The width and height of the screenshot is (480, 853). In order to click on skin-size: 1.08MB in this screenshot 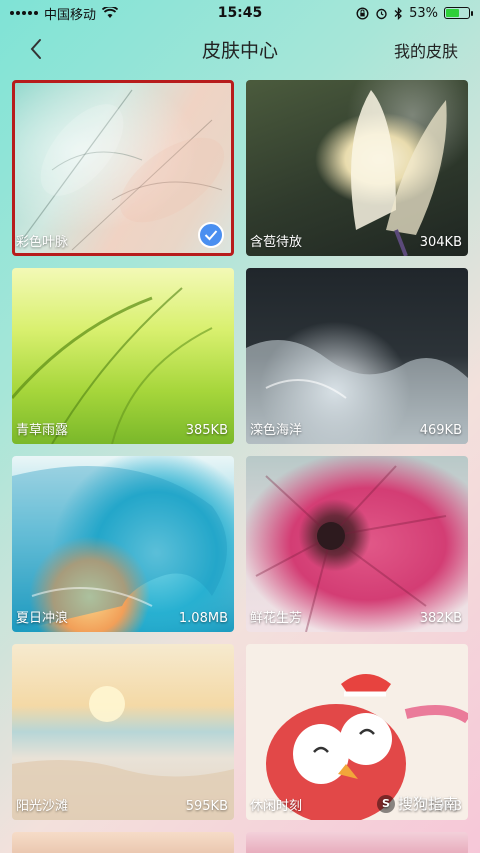, I will do `click(203, 618)`.